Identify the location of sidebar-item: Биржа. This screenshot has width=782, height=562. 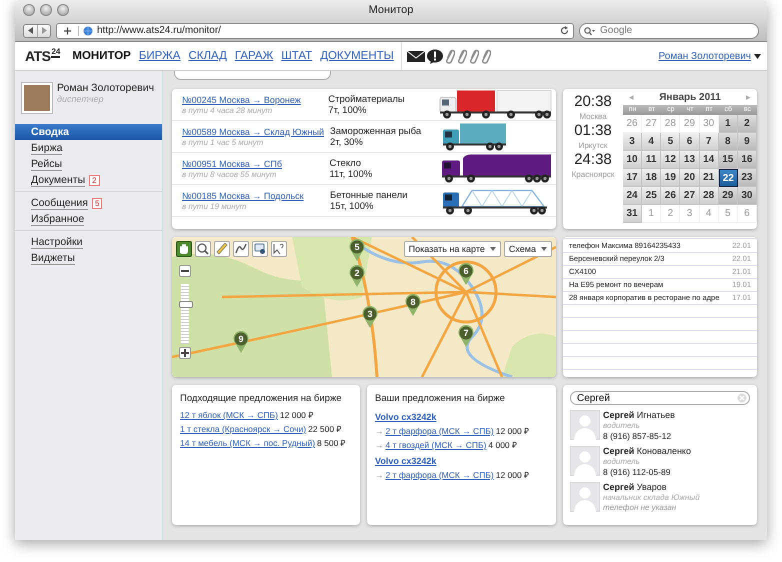
(88, 148).